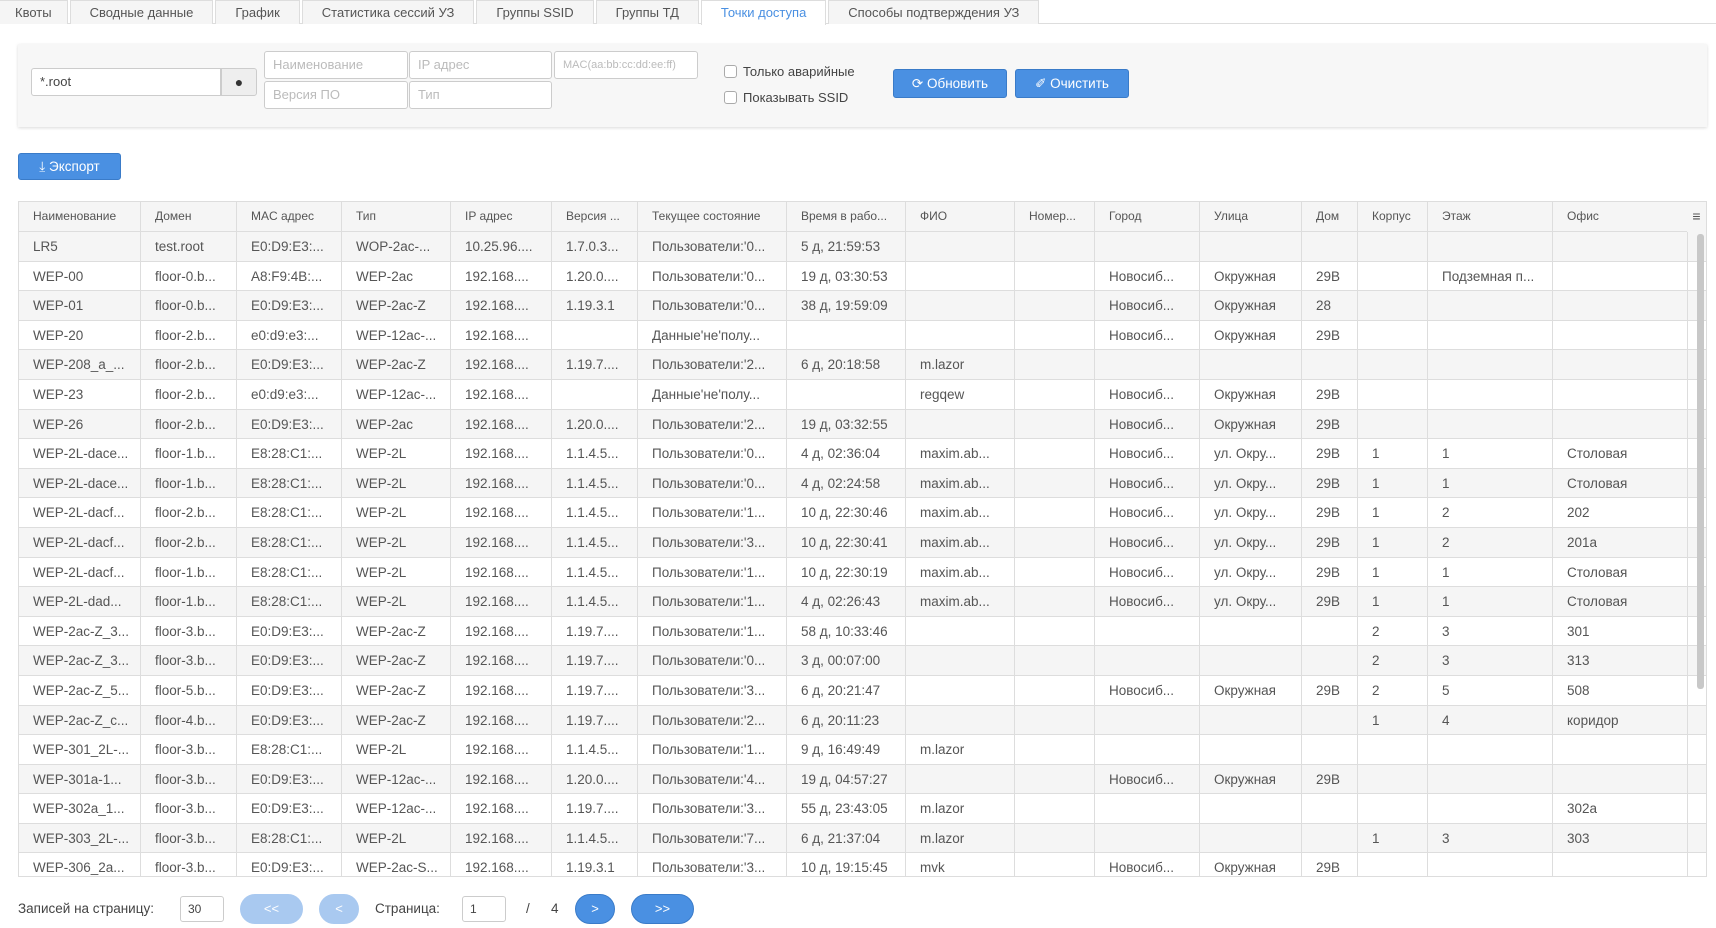 This screenshot has height=928, width=1716. Describe the element at coordinates (1700, 461) in the screenshot. I see `vertical-scrollbar` at that location.